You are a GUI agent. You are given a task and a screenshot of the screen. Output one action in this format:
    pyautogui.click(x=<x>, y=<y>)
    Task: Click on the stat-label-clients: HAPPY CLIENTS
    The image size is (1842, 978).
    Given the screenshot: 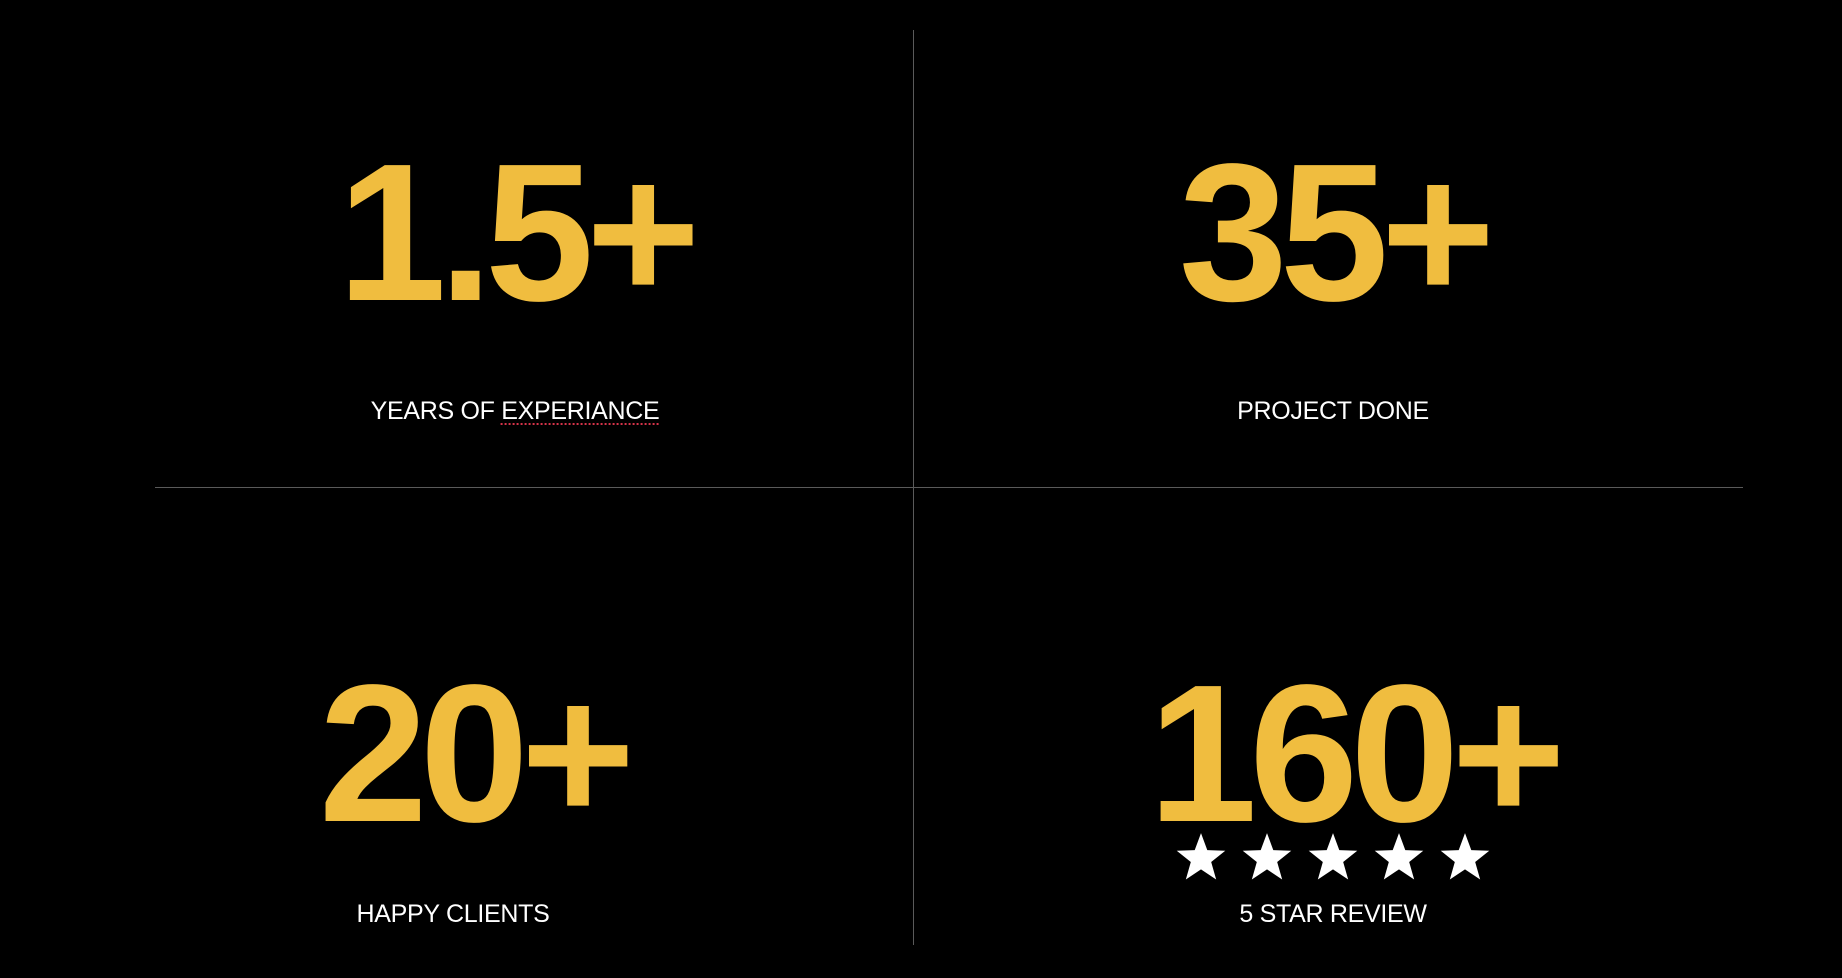 What is the action you would take?
    pyautogui.click(x=453, y=914)
    